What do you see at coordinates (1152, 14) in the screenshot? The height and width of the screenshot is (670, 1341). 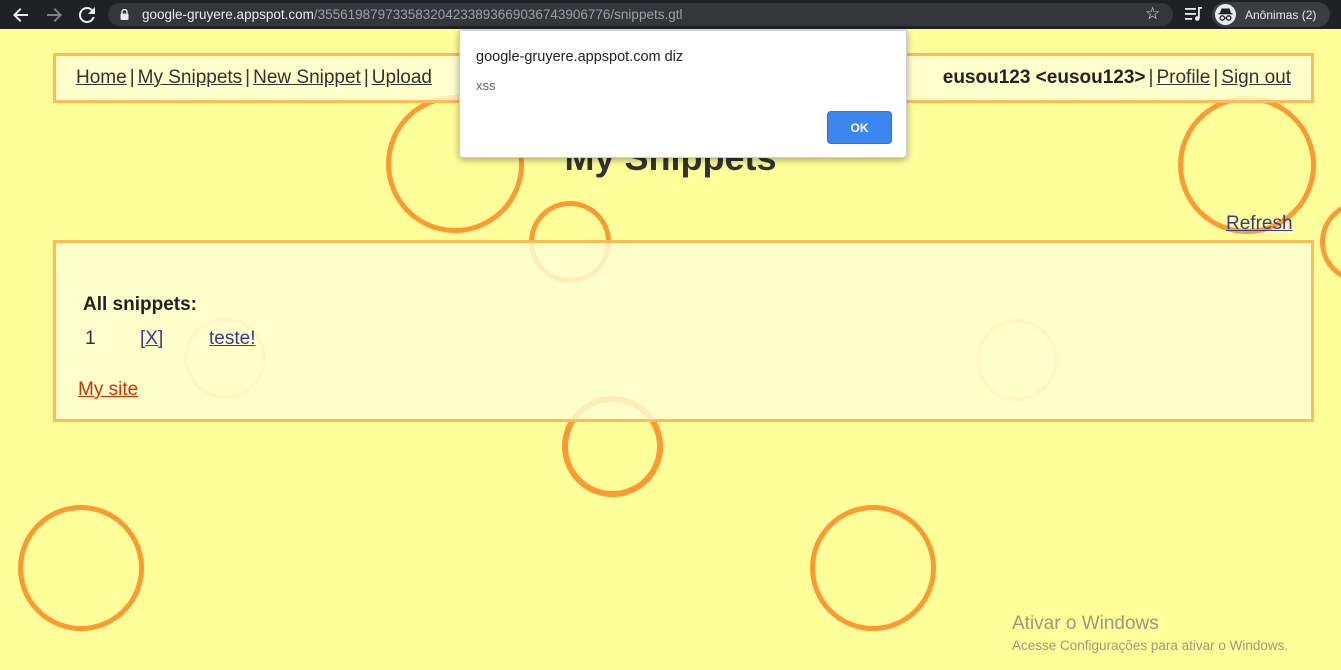 I see `star-icon: ☆` at bounding box center [1152, 14].